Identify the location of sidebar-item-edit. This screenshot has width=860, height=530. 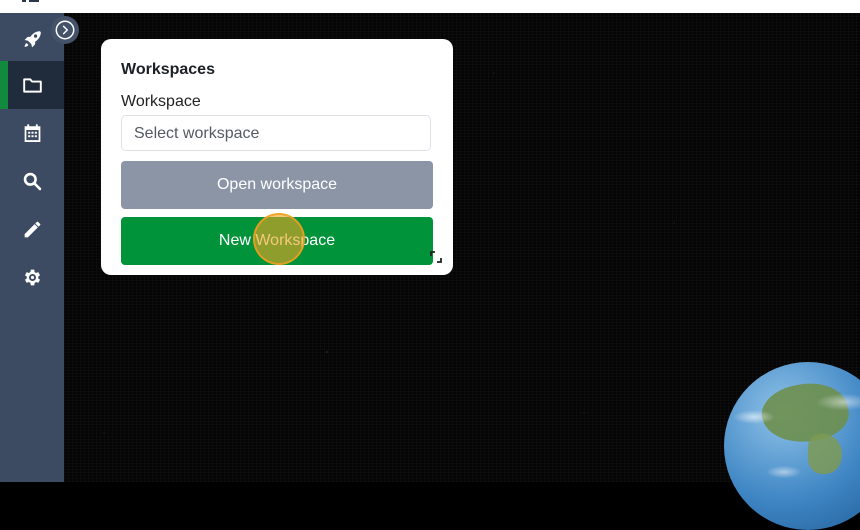
(32, 229).